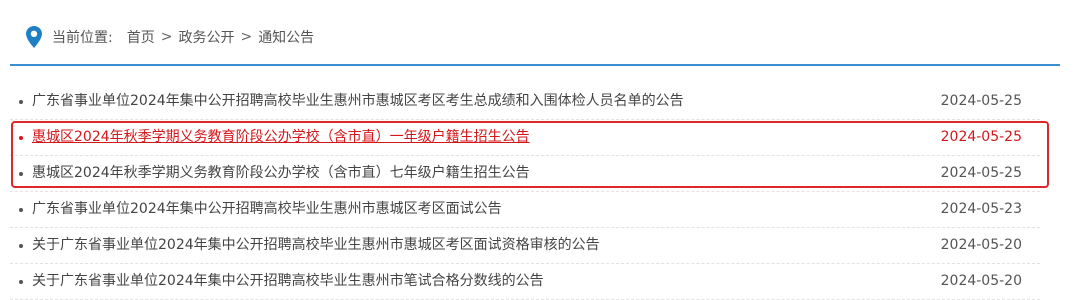  Describe the element at coordinates (206, 37) in the screenshot. I see `breadcrumb-gov-affairs-link: 政务公开` at that location.